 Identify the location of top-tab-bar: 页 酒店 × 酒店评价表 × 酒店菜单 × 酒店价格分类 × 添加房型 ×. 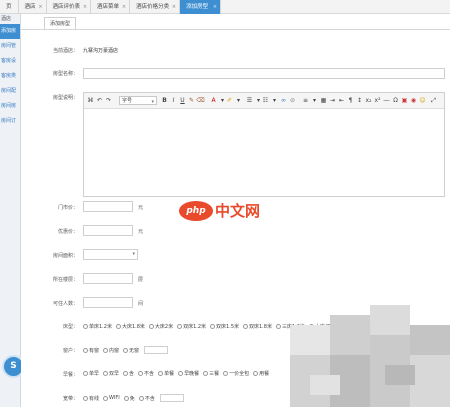
(225, 7).